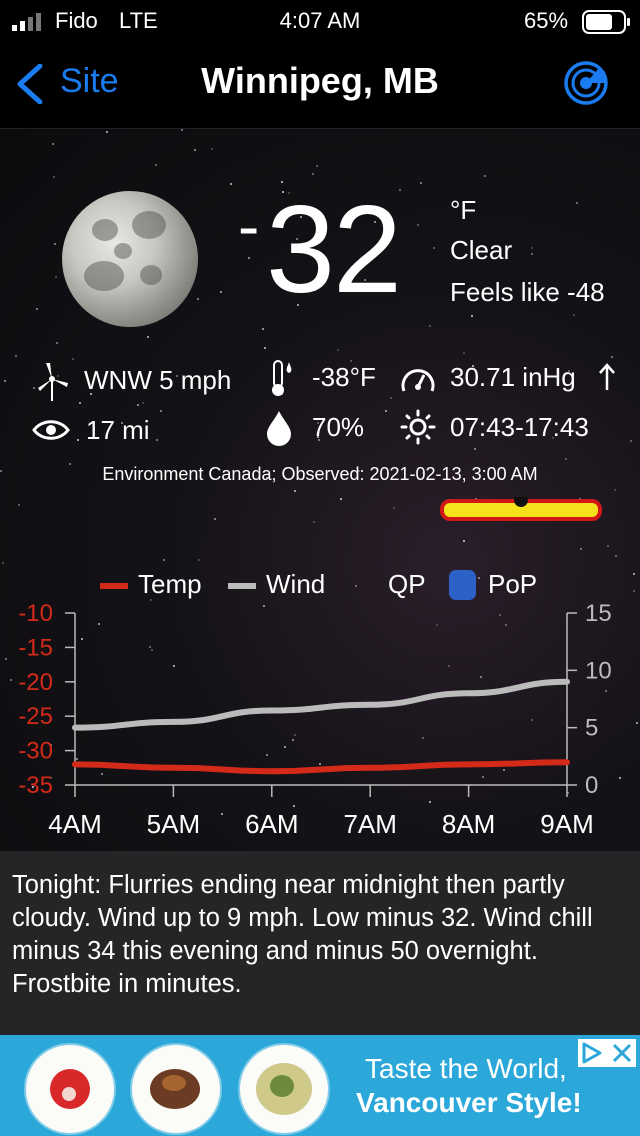 This screenshot has height=1136, width=640. What do you see at coordinates (74, 824) in the screenshot?
I see `x-tick-label: 4AM` at bounding box center [74, 824].